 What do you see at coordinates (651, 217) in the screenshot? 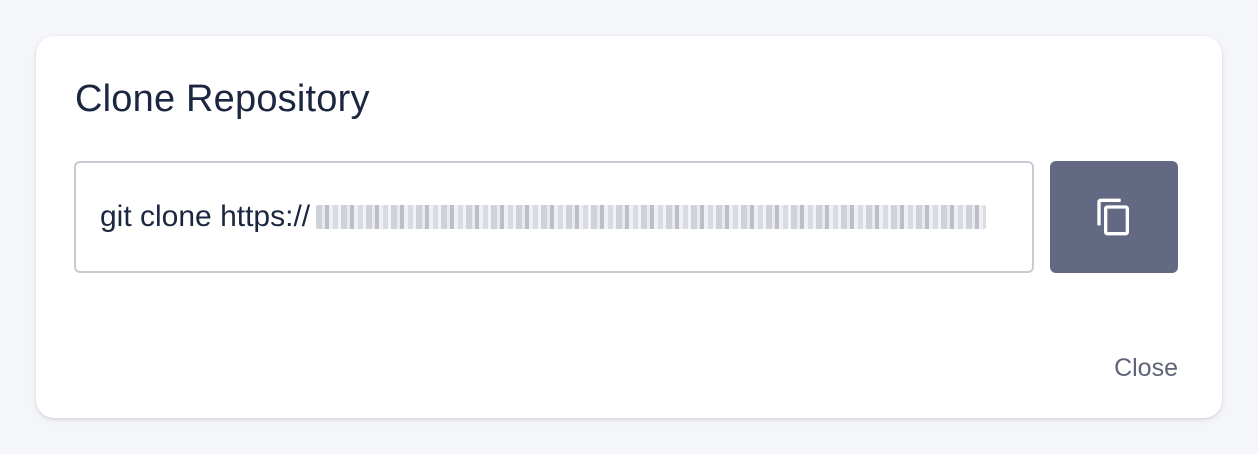
I see `redacted-repository-url` at bounding box center [651, 217].